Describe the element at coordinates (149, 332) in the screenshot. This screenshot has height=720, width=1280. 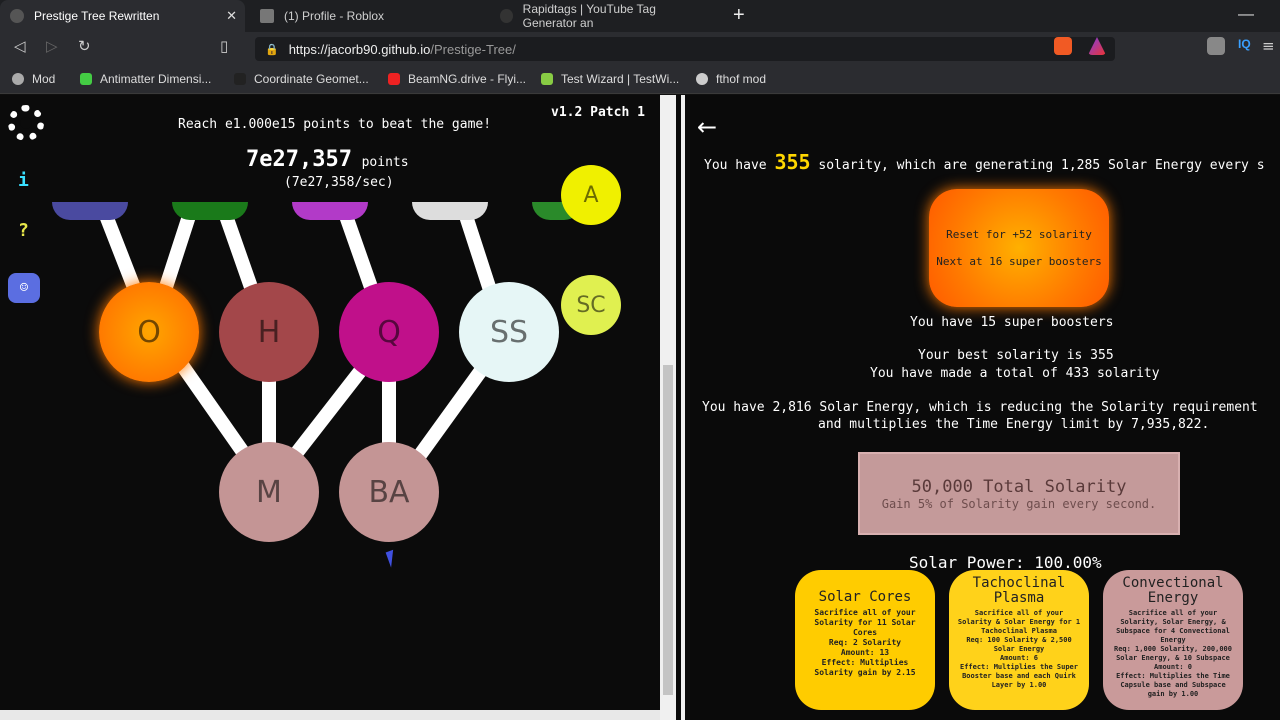
I see `node-o: O` at that location.